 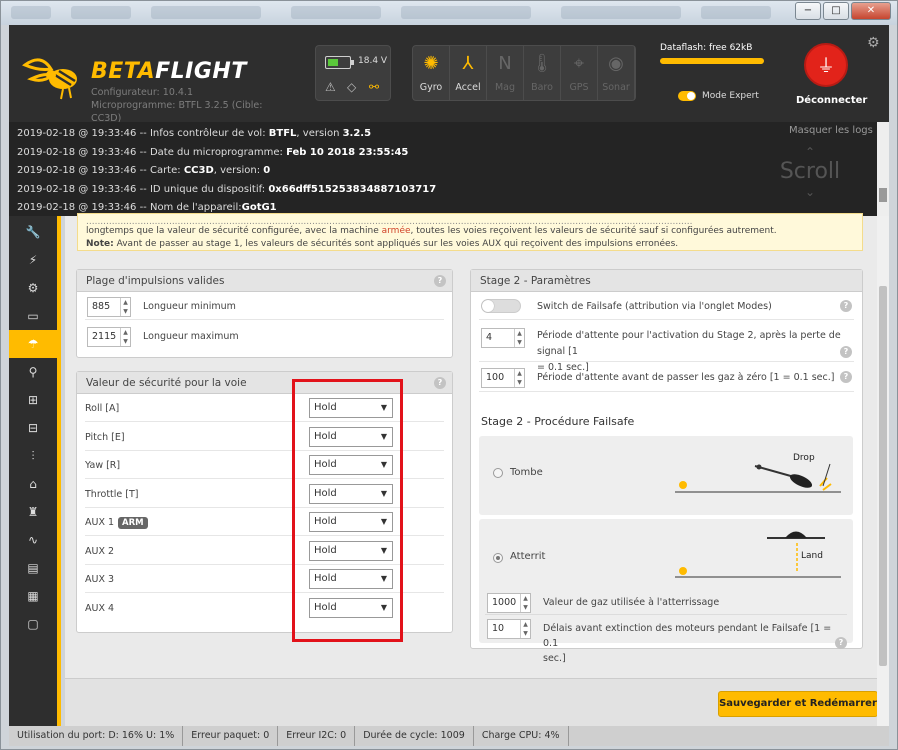 I want to click on nav-led-icon: ⌂, so click(x=33, y=484).